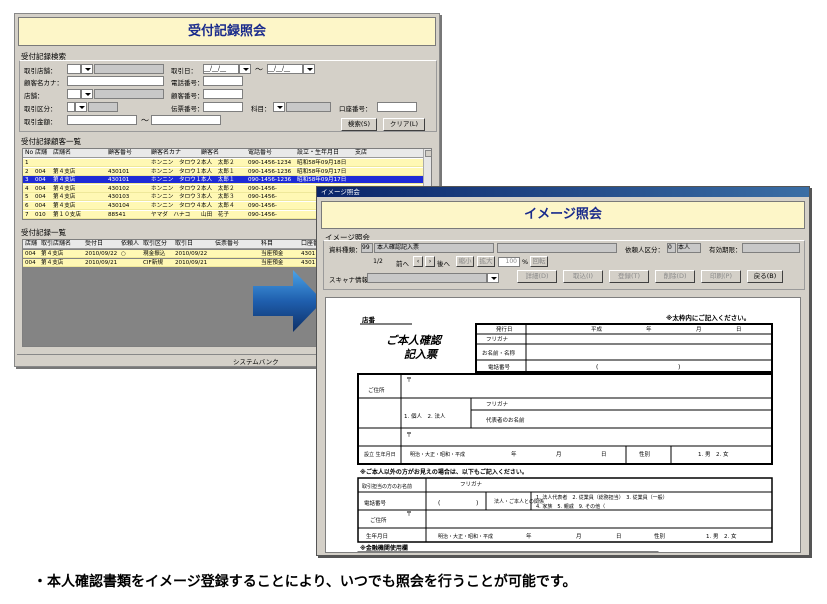 The image size is (827, 604). Describe the element at coordinates (359, 124) in the screenshot. I see `search-button: 検索(S)` at that location.